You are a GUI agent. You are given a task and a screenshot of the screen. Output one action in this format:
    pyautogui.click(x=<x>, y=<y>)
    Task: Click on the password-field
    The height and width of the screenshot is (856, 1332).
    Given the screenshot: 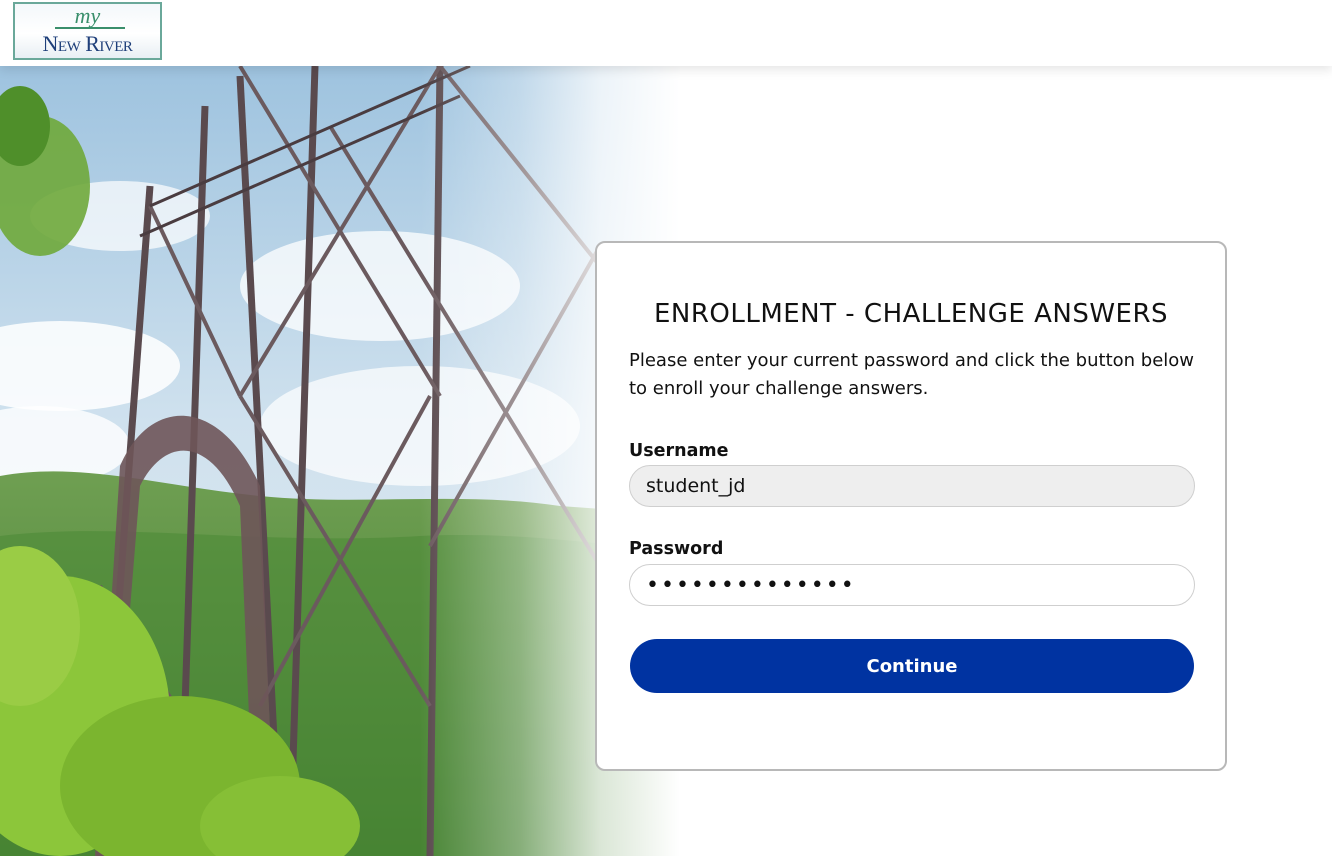 What is the action you would take?
    pyautogui.click(x=912, y=585)
    